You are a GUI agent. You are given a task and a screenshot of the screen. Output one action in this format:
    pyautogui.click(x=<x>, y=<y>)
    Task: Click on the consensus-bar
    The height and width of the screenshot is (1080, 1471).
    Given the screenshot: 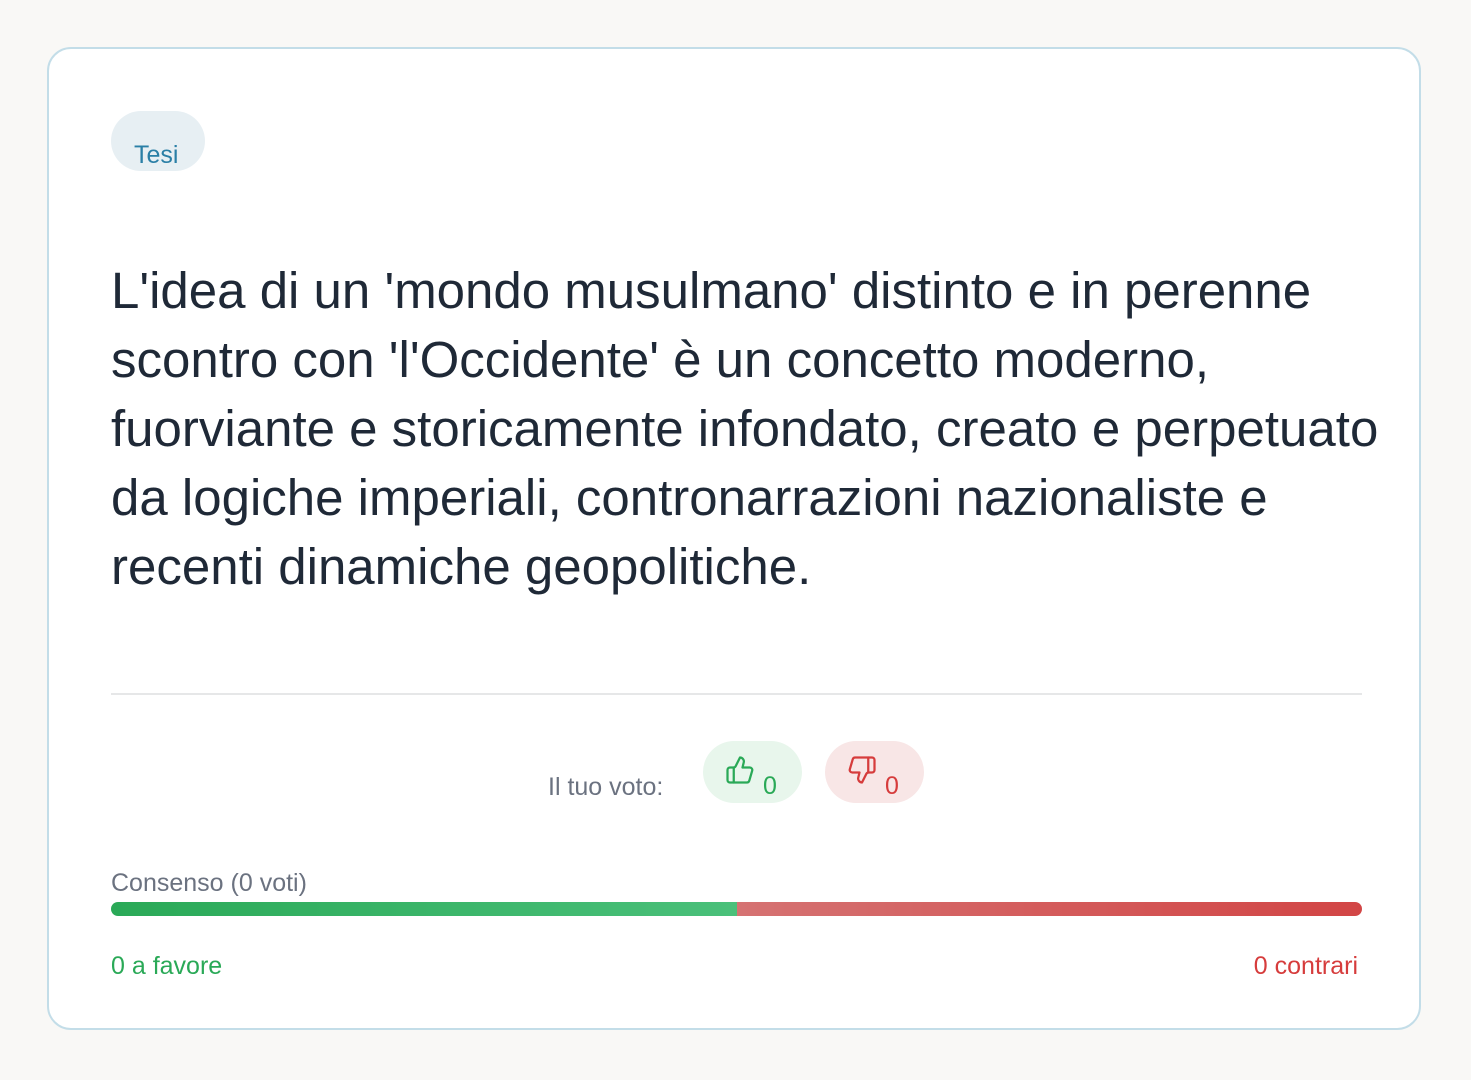 What is the action you would take?
    pyautogui.click(x=736, y=909)
    